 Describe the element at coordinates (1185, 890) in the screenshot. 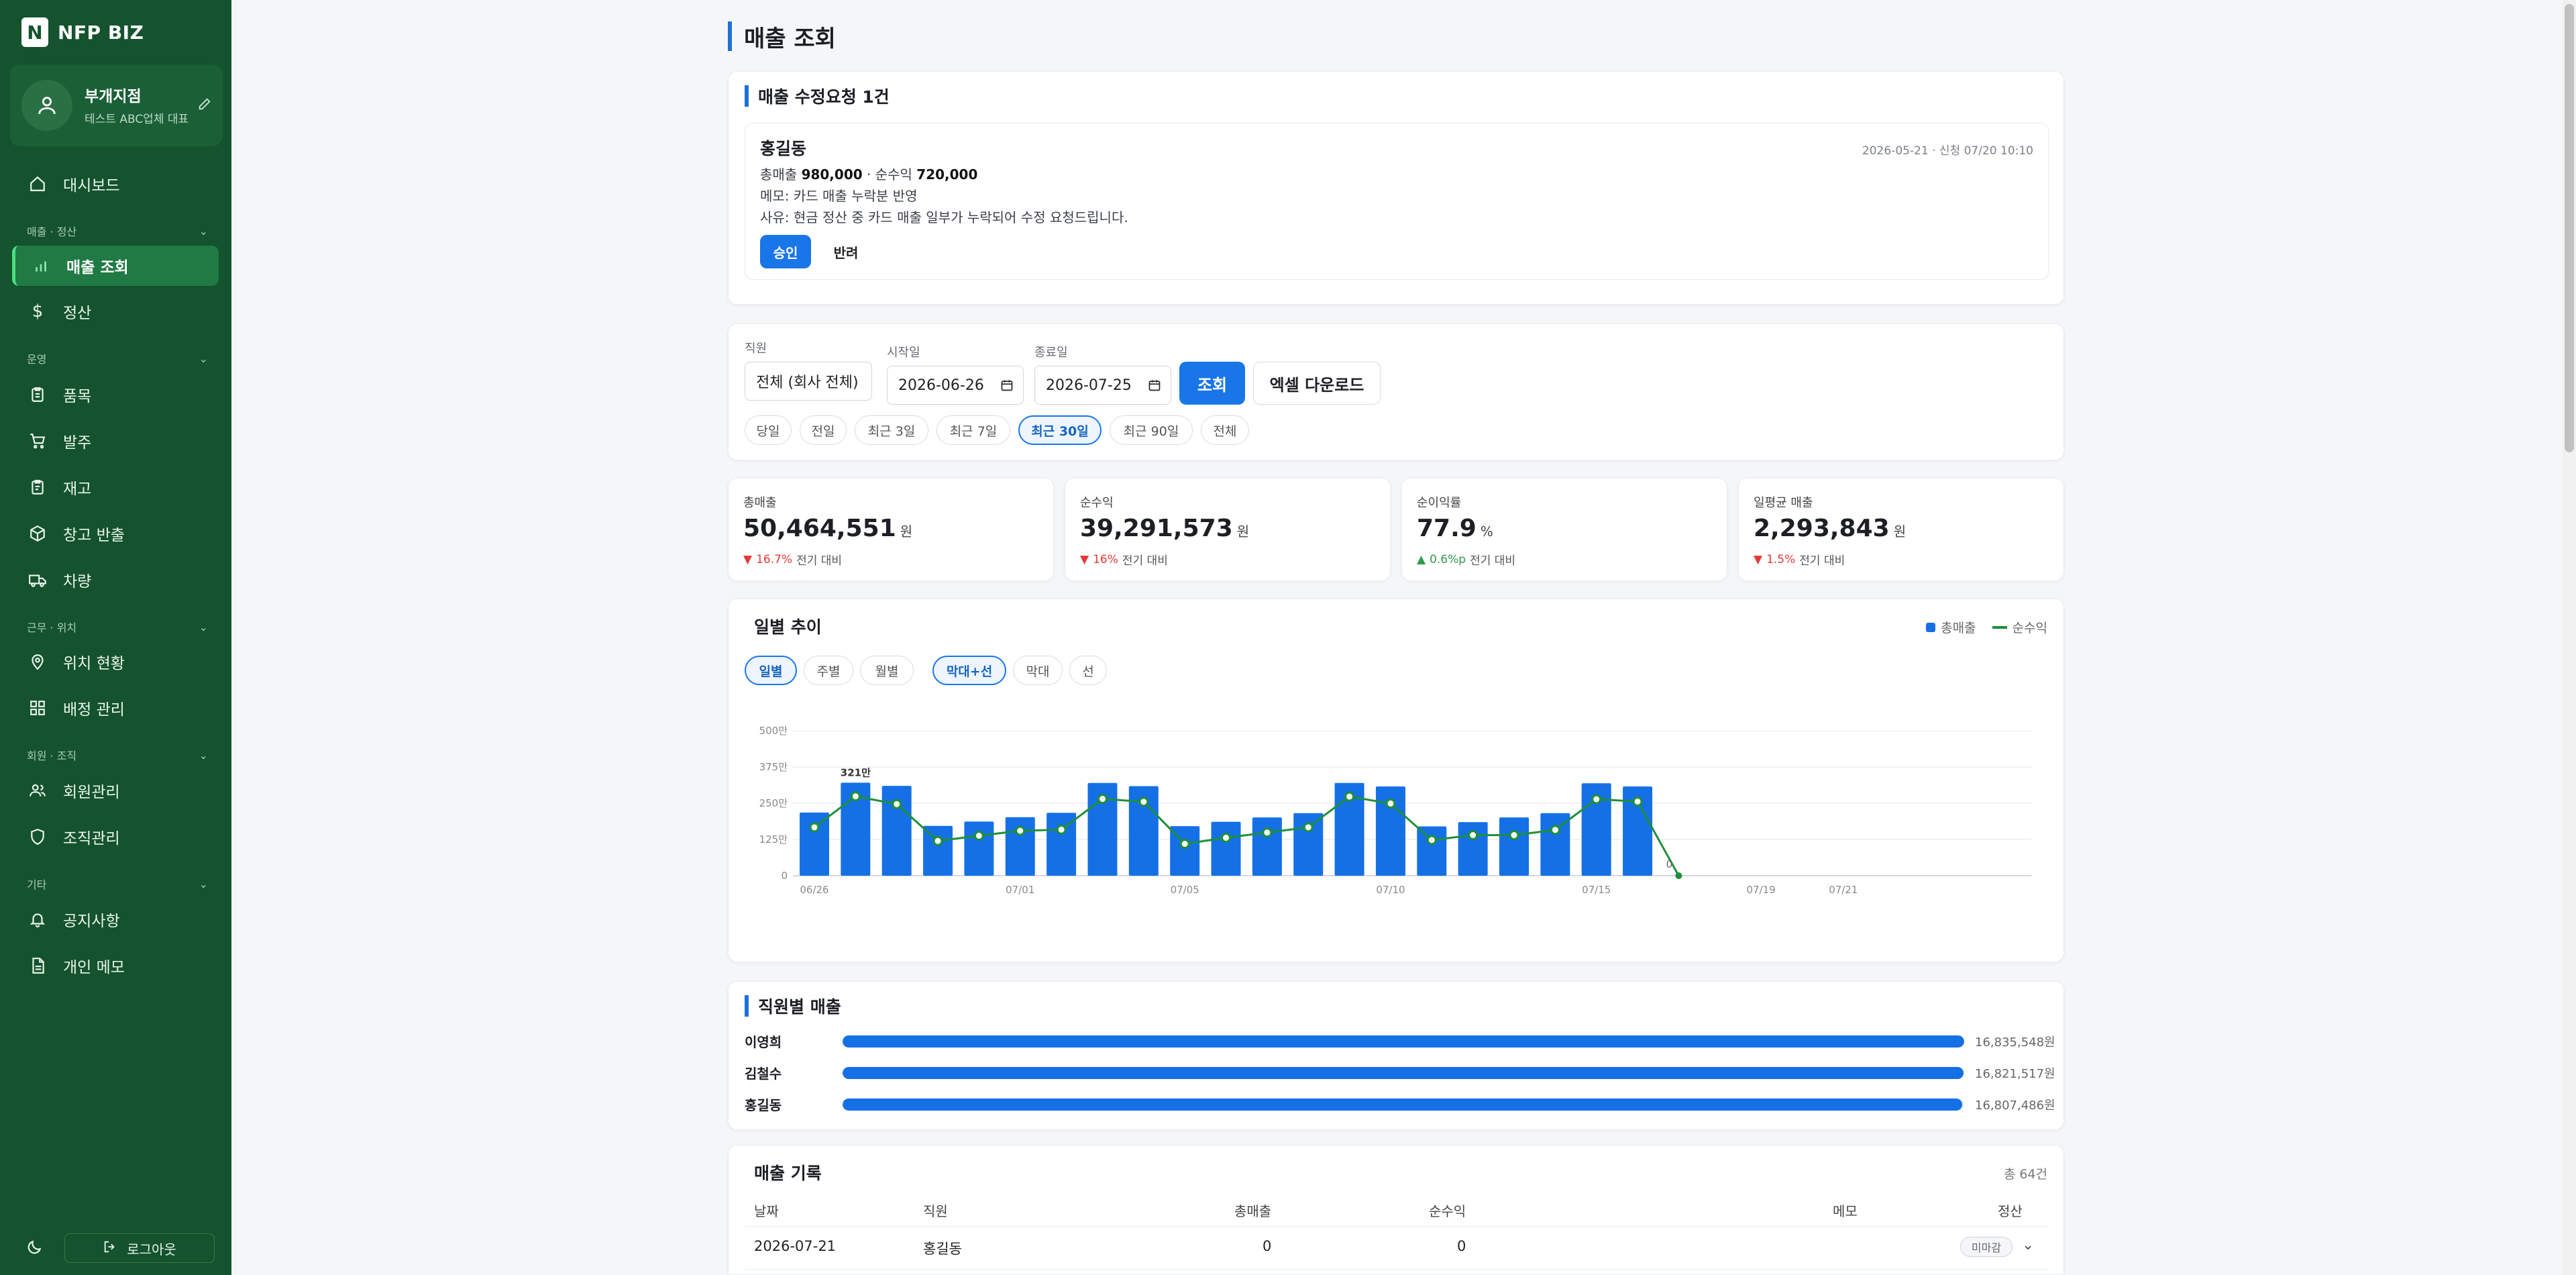

I see `x-tick-label: 07/05` at that location.